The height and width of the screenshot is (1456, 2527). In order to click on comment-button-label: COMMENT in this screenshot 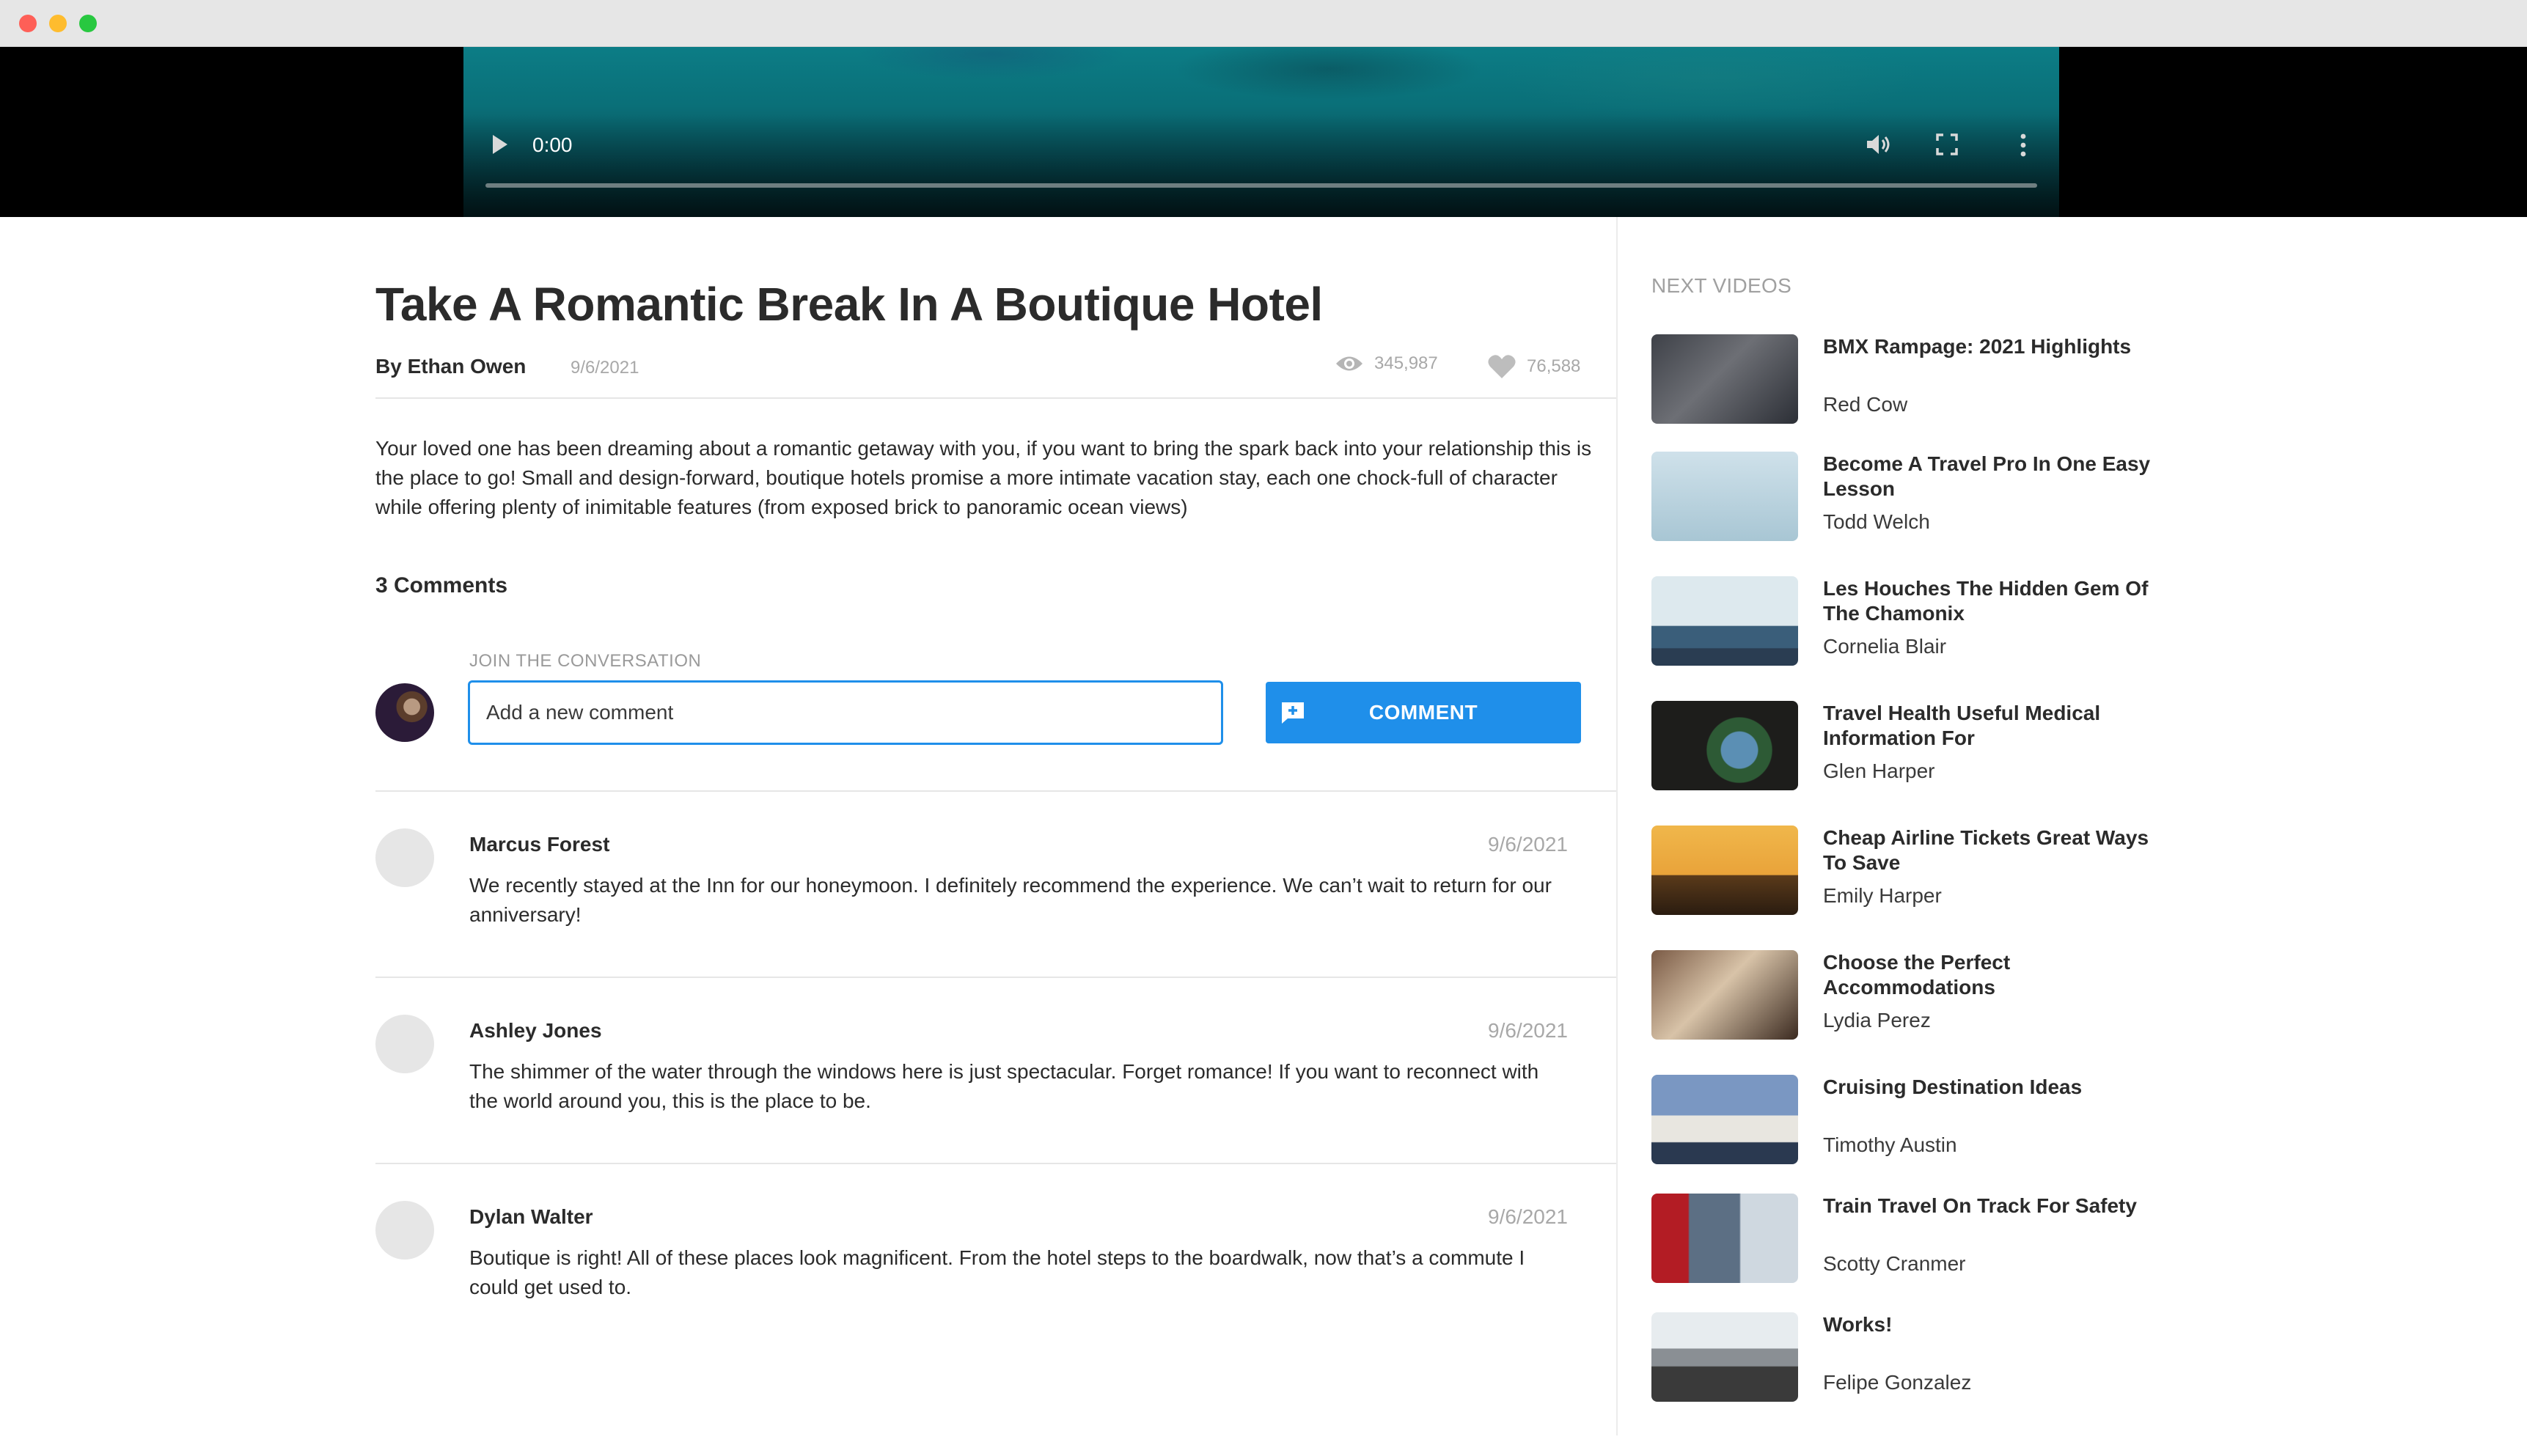, I will do `click(1423, 712)`.